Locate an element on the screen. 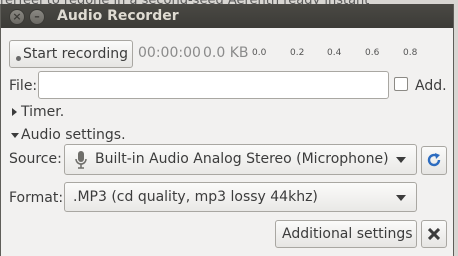 The height and width of the screenshot is (256, 458). file-label: File: is located at coordinates (23, 86).